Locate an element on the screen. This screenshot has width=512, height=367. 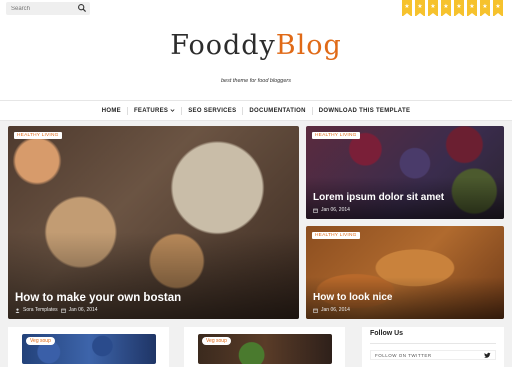
logo-part-2: Blog is located at coordinates (308, 45).